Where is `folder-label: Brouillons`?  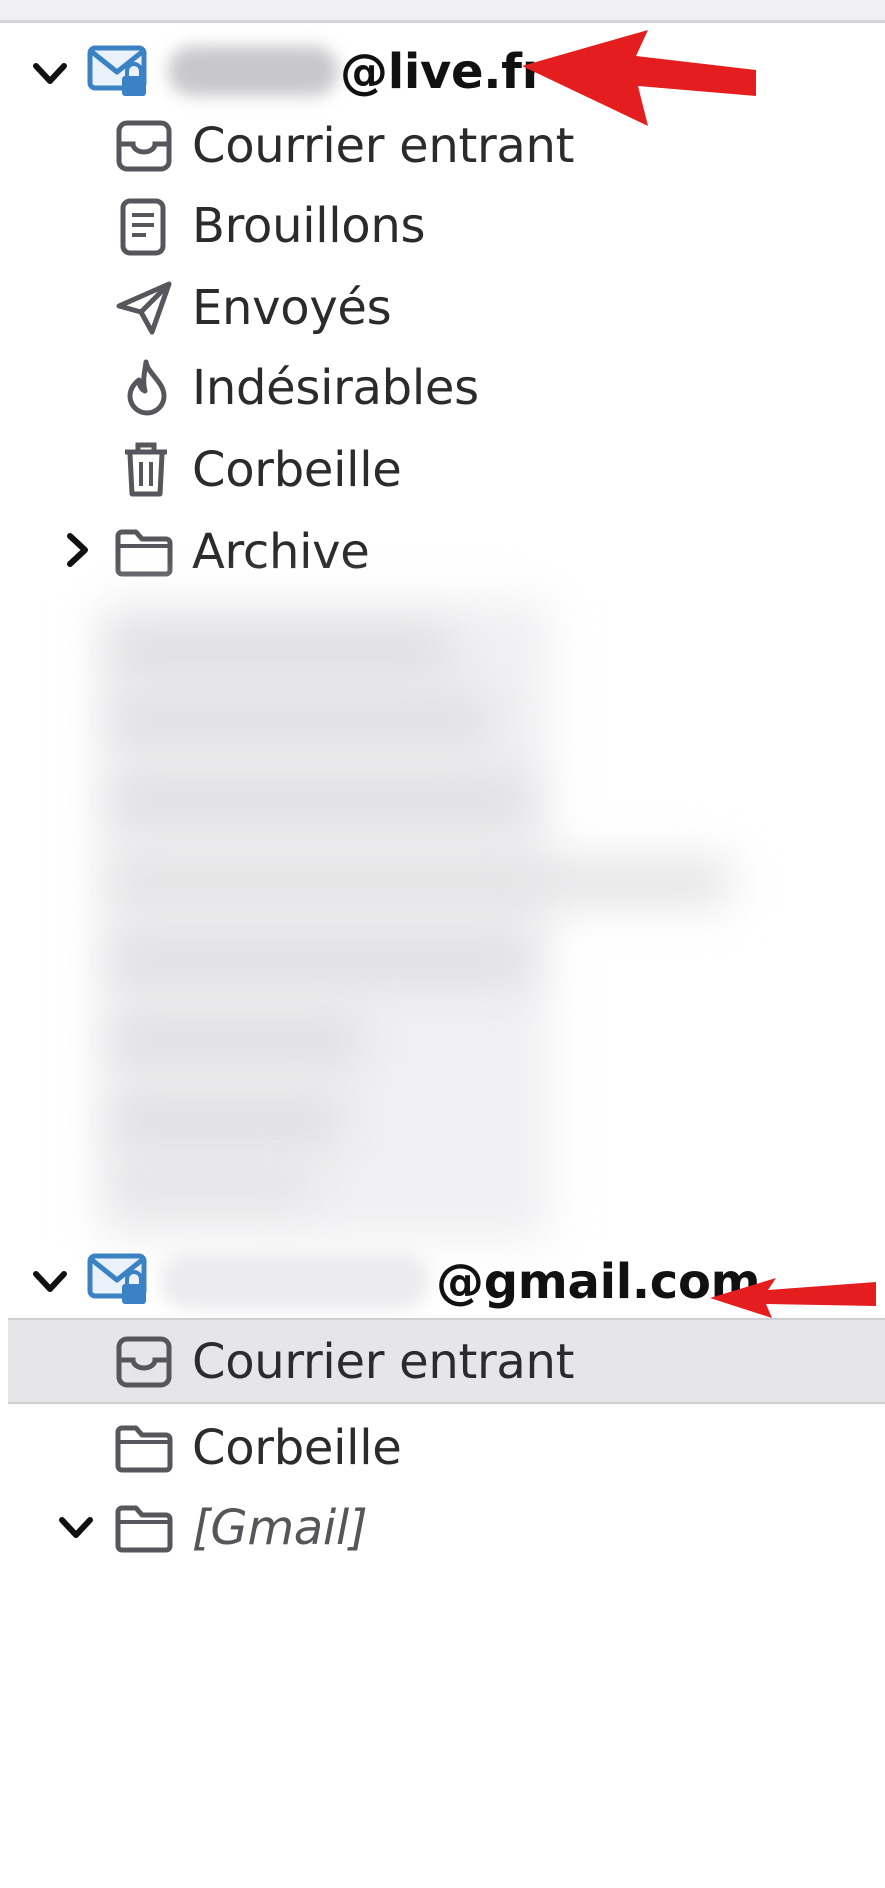 folder-label: Brouillons is located at coordinates (309, 226).